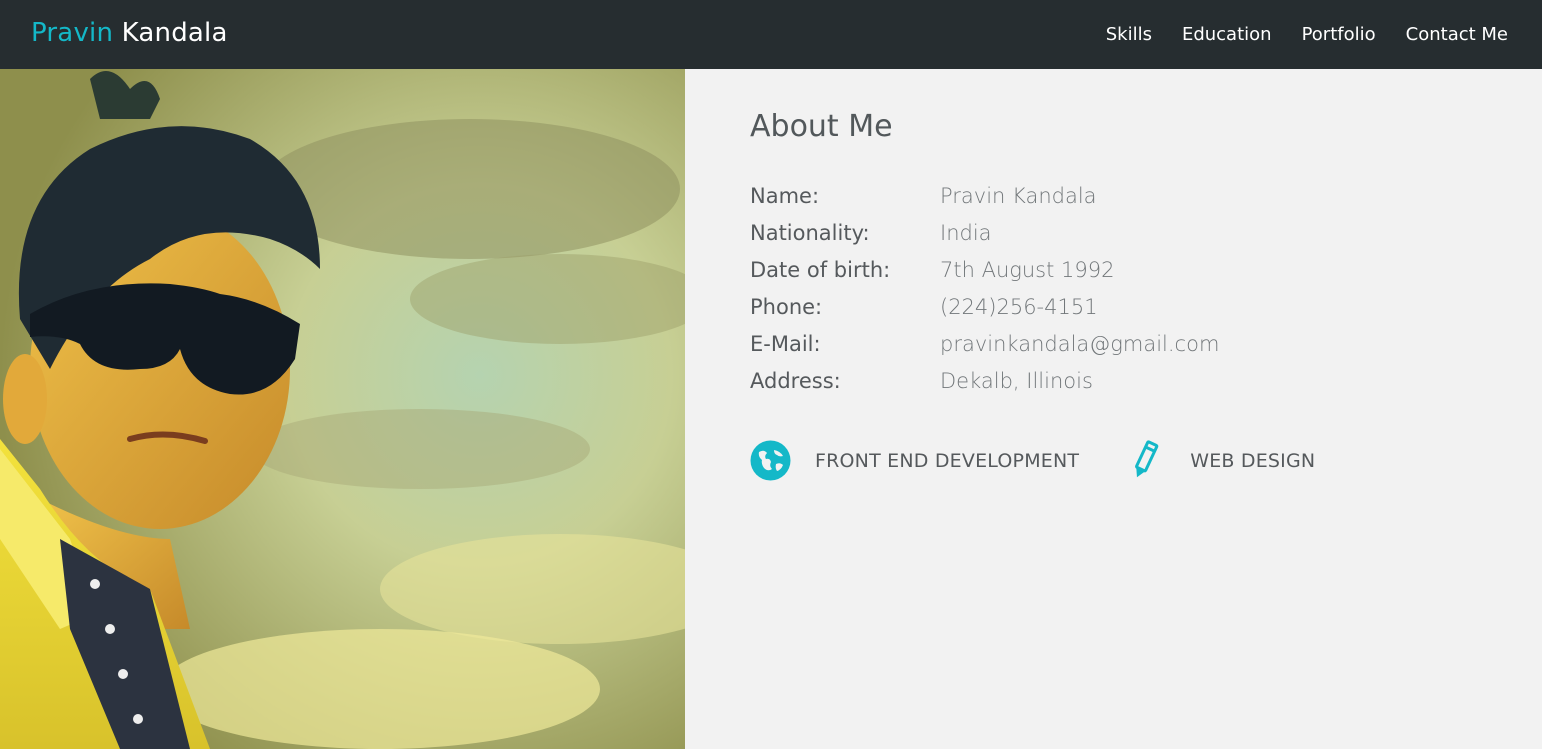  Describe the element at coordinates (966, 232) in the screenshot. I see `info-value: India` at that location.